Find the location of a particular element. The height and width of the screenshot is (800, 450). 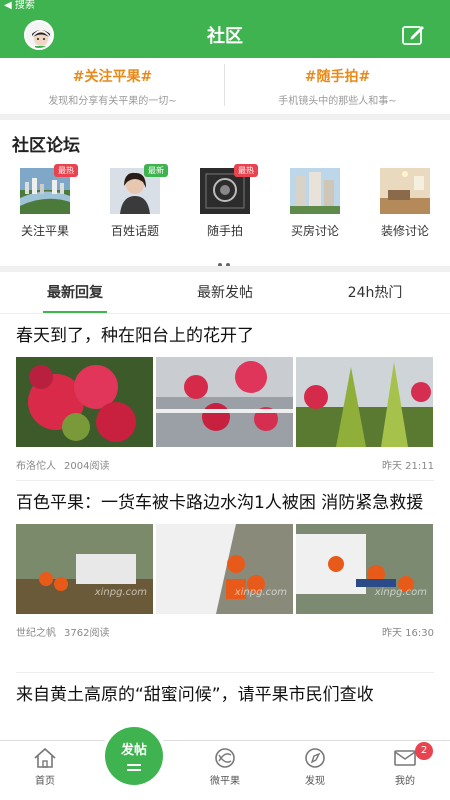

nav-discover: 发现 is located at coordinates (315, 770).